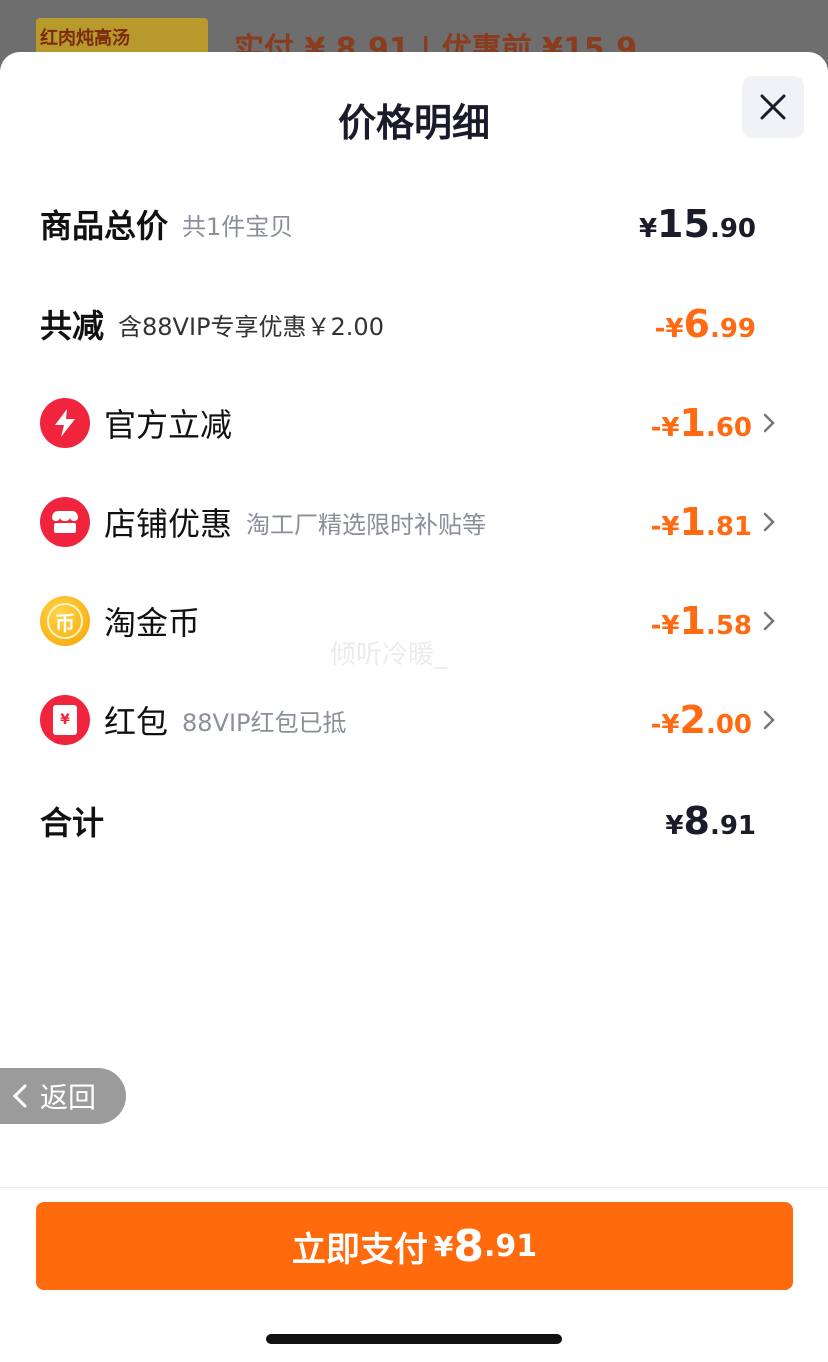  Describe the element at coordinates (443, 1246) in the screenshot. I see `pay-yen: ¥` at that location.